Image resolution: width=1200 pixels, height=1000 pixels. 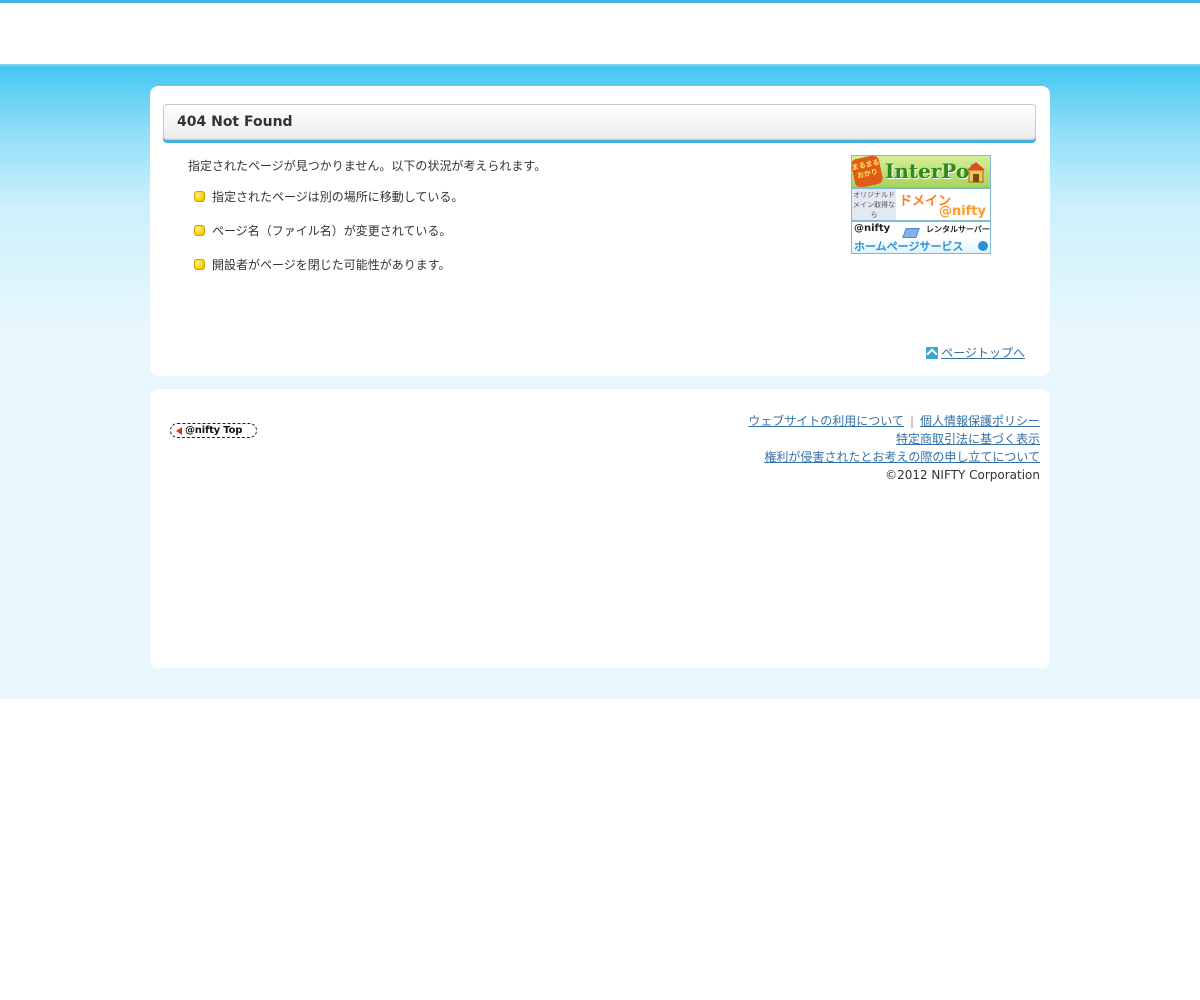 What do you see at coordinates (932, 171) in the screenshot?
I see `interpot-logo: InterPot` at bounding box center [932, 171].